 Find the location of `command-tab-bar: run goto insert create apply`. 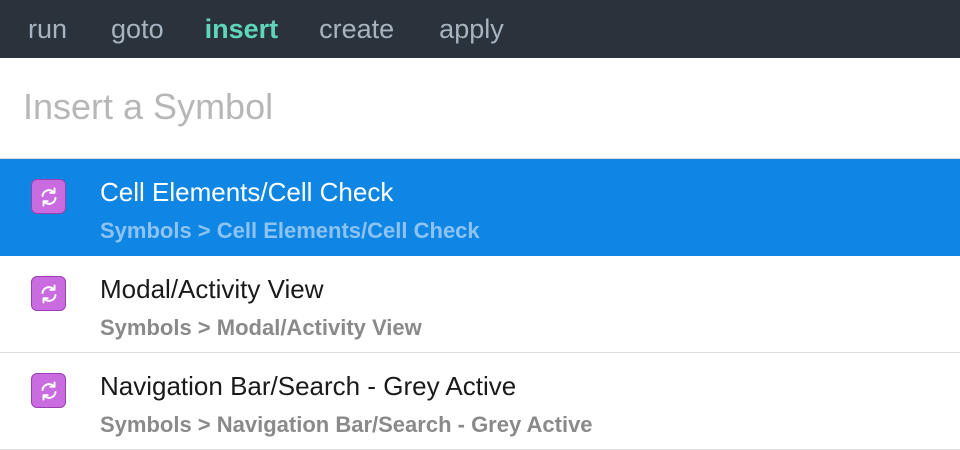

command-tab-bar: run goto insert create apply is located at coordinates (480, 29).